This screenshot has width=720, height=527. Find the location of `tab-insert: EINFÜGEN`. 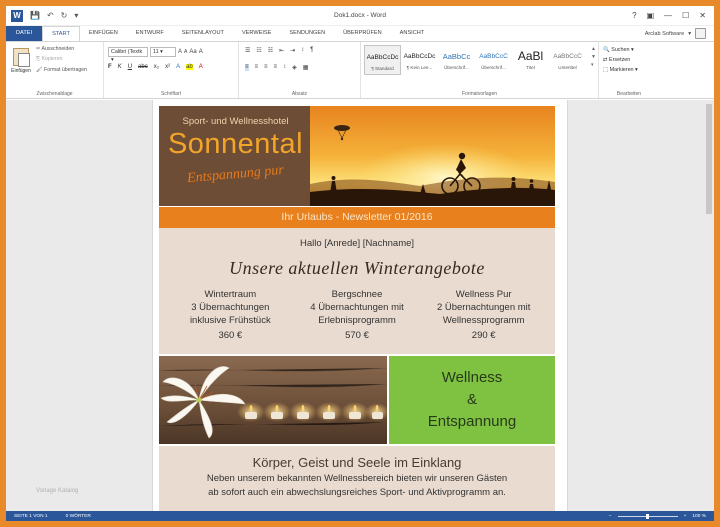

tab-insert: EINFÜGEN is located at coordinates (103, 33).